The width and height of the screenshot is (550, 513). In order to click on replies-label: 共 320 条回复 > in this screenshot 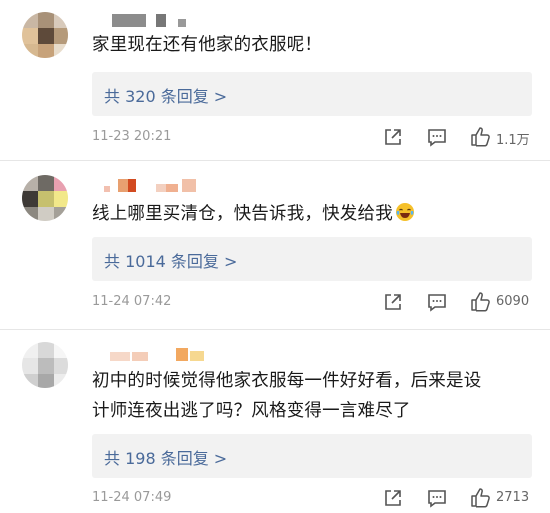, I will do `click(165, 95)`.